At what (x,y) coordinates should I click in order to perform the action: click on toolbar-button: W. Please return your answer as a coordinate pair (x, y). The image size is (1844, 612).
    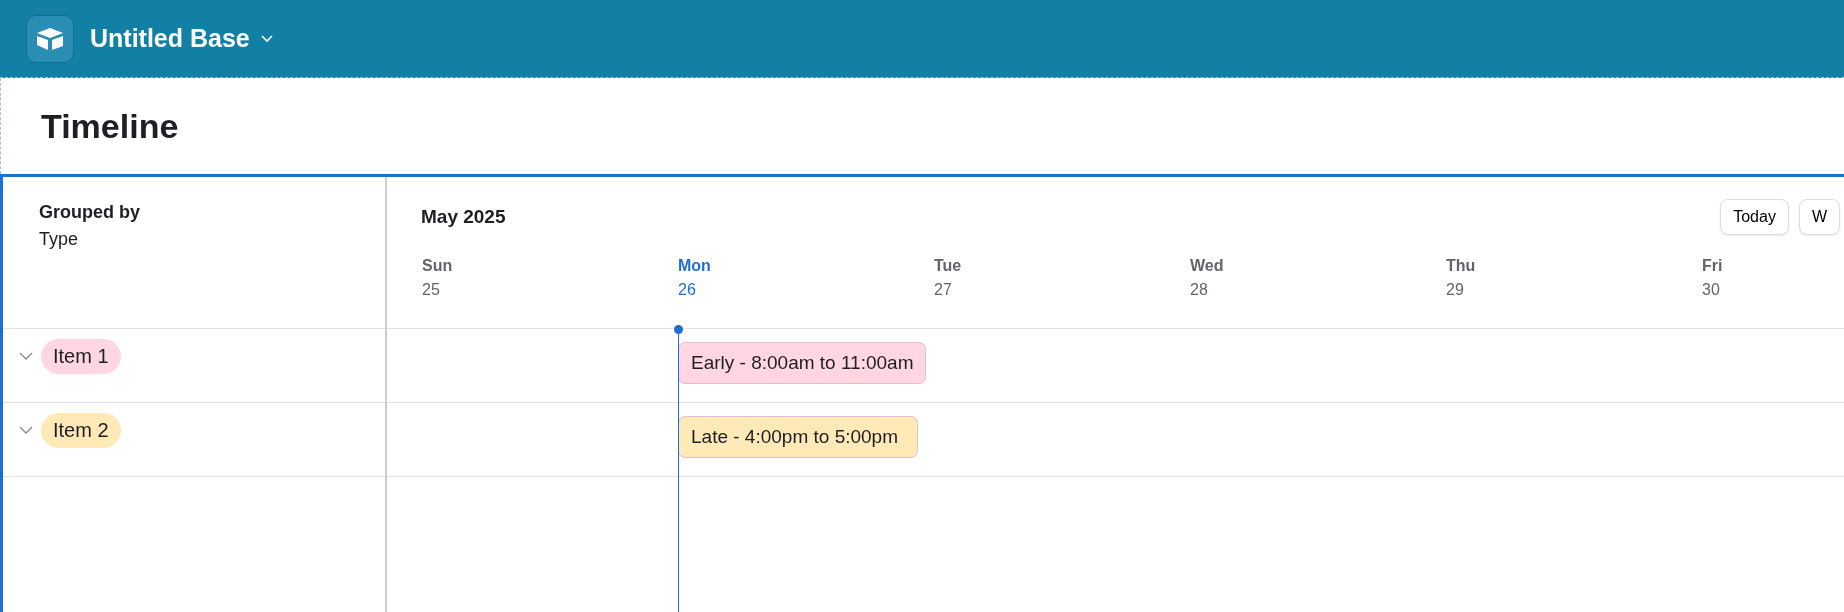
    Looking at the image, I should click on (1819, 217).